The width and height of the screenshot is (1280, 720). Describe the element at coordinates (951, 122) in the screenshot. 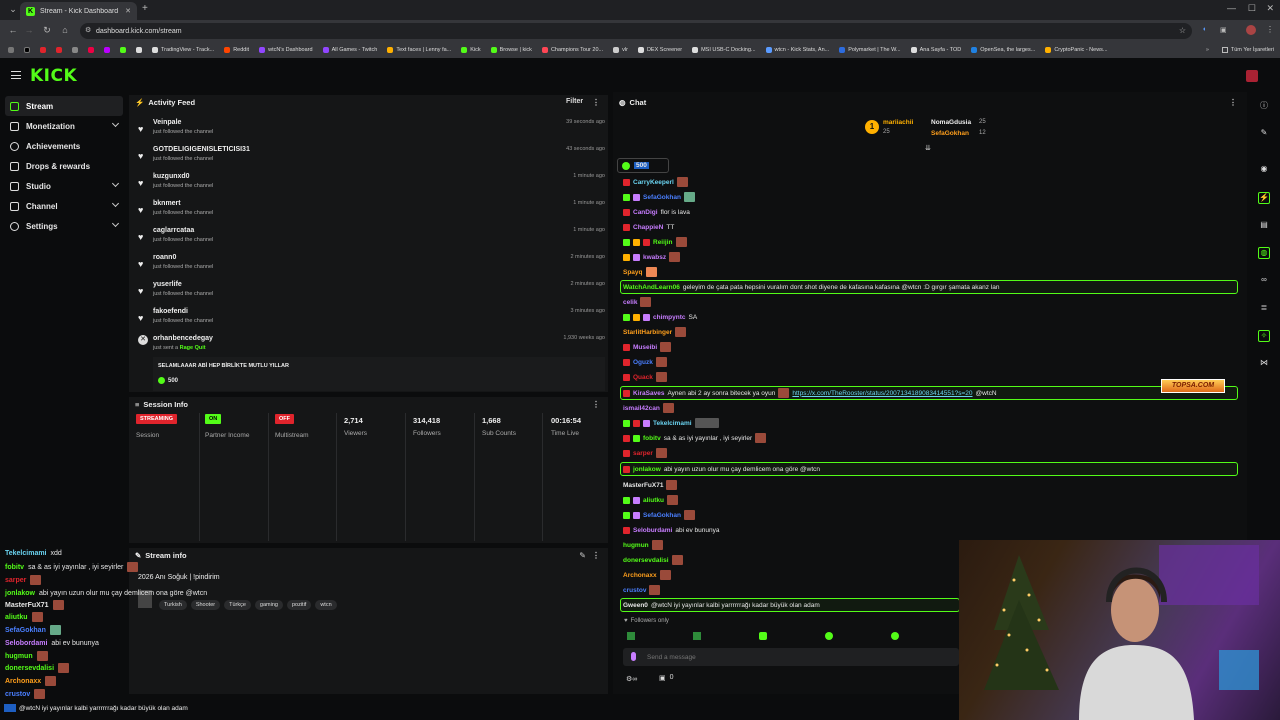

I see `top-gifter-name: NomaGdusia` at that location.